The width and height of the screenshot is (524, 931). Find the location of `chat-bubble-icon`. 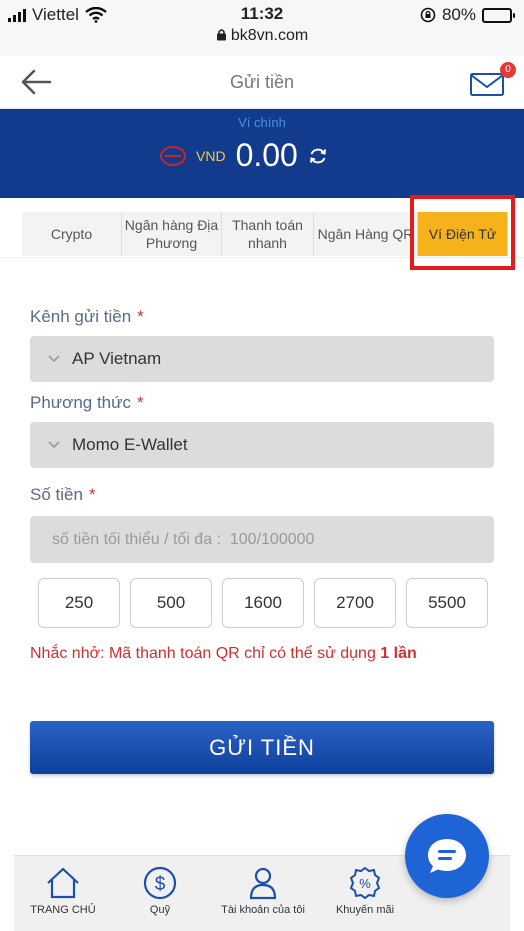

chat-bubble-icon is located at coordinates (447, 856).